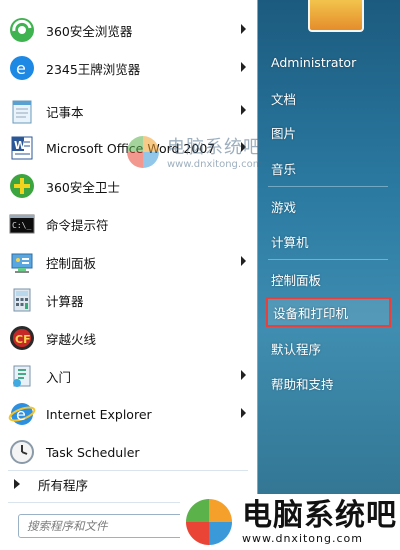  I want to click on program-label: 360安全卫士, so click(83, 187).